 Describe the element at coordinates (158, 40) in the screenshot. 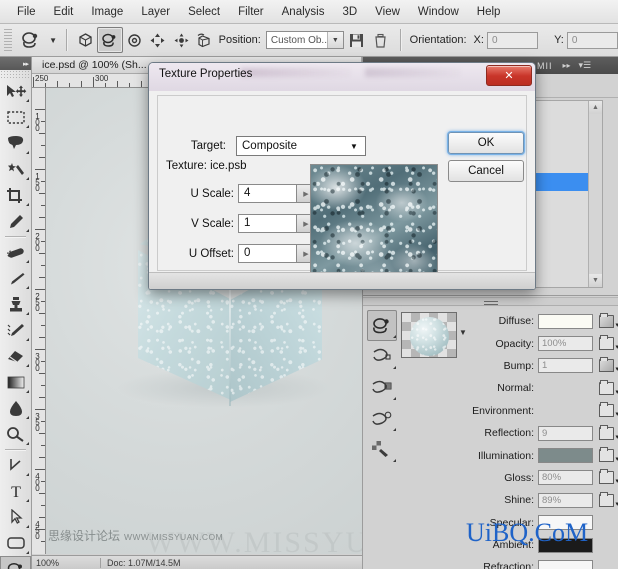

I see `mode-3d-object-pan-icon` at that location.